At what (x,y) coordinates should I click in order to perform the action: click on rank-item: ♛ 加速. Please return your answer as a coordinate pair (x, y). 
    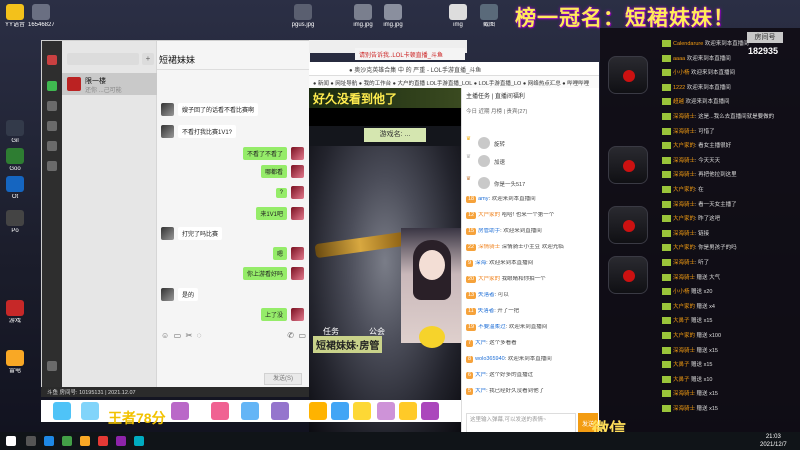
    Looking at the image, I should click on (531, 161).